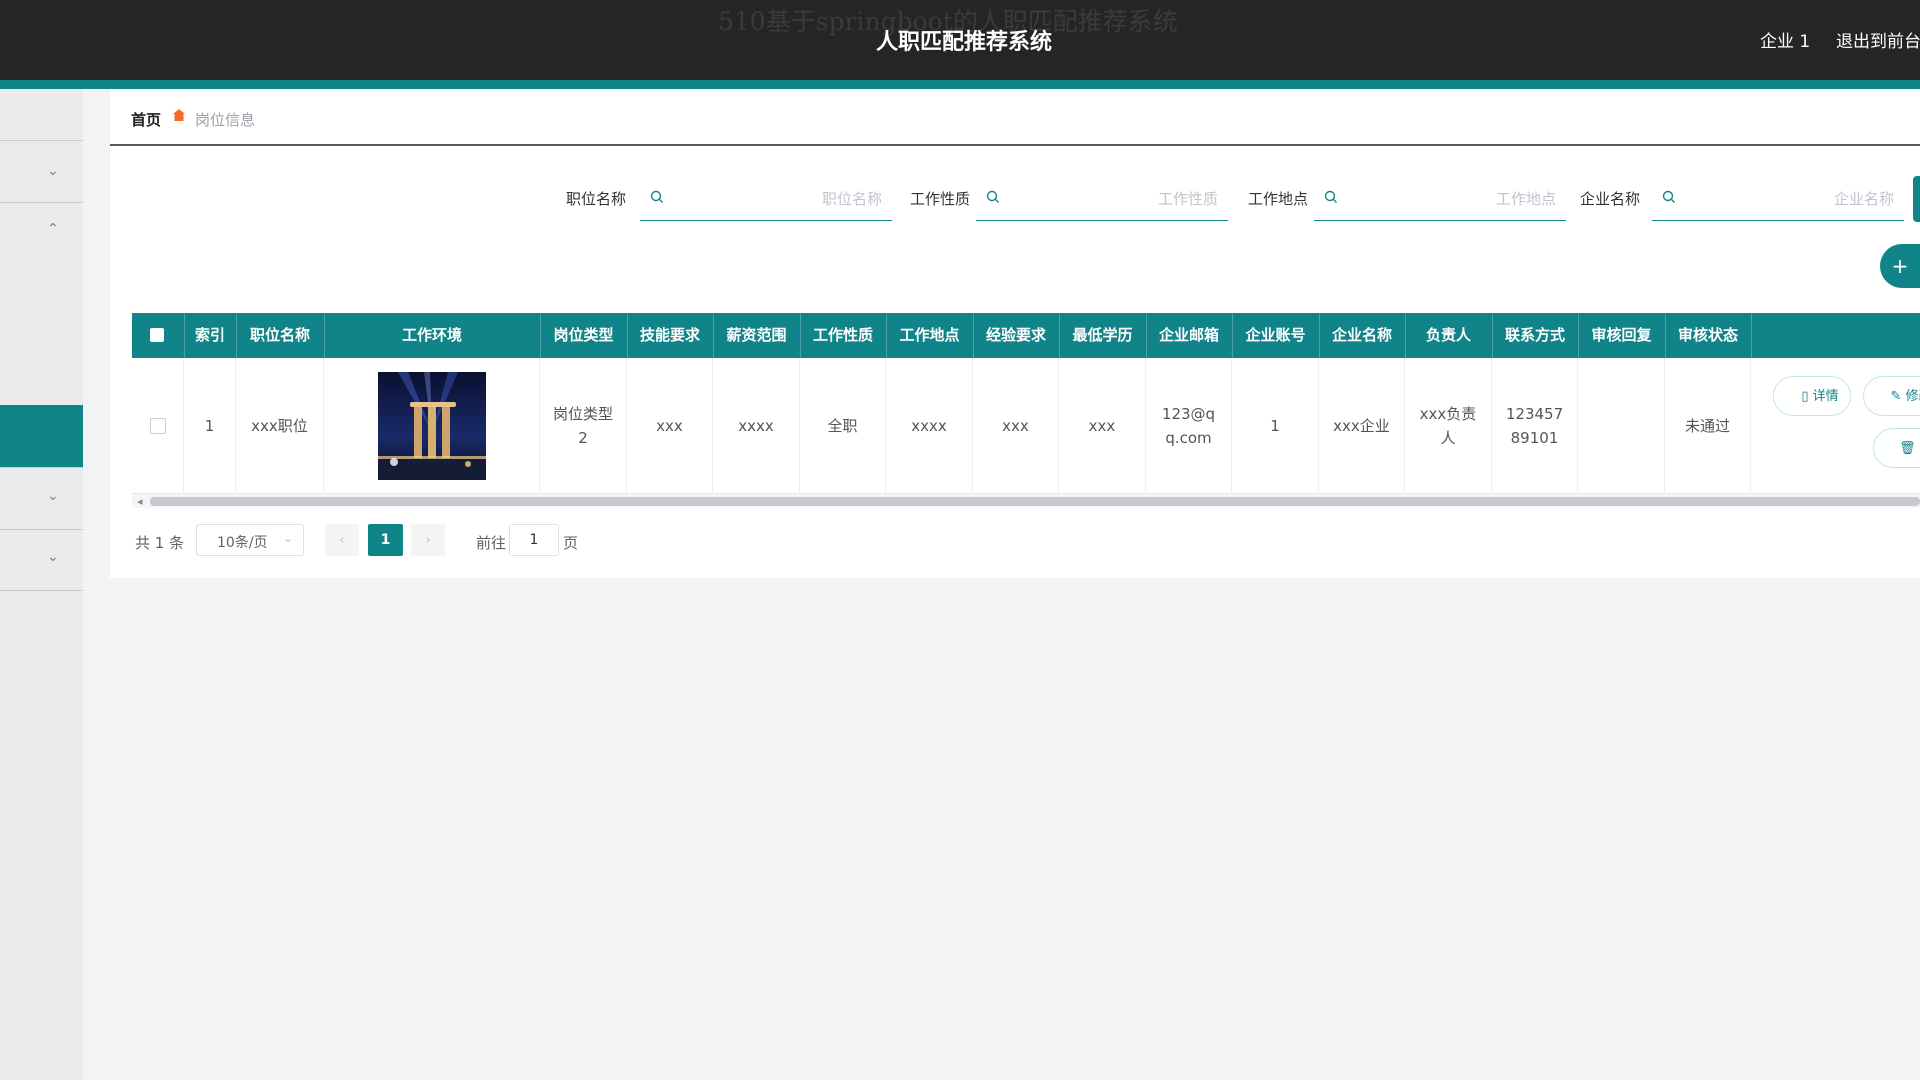 The width and height of the screenshot is (1920, 1080). What do you see at coordinates (584, 335) in the screenshot?
I see `col-header: 岗位类型` at bounding box center [584, 335].